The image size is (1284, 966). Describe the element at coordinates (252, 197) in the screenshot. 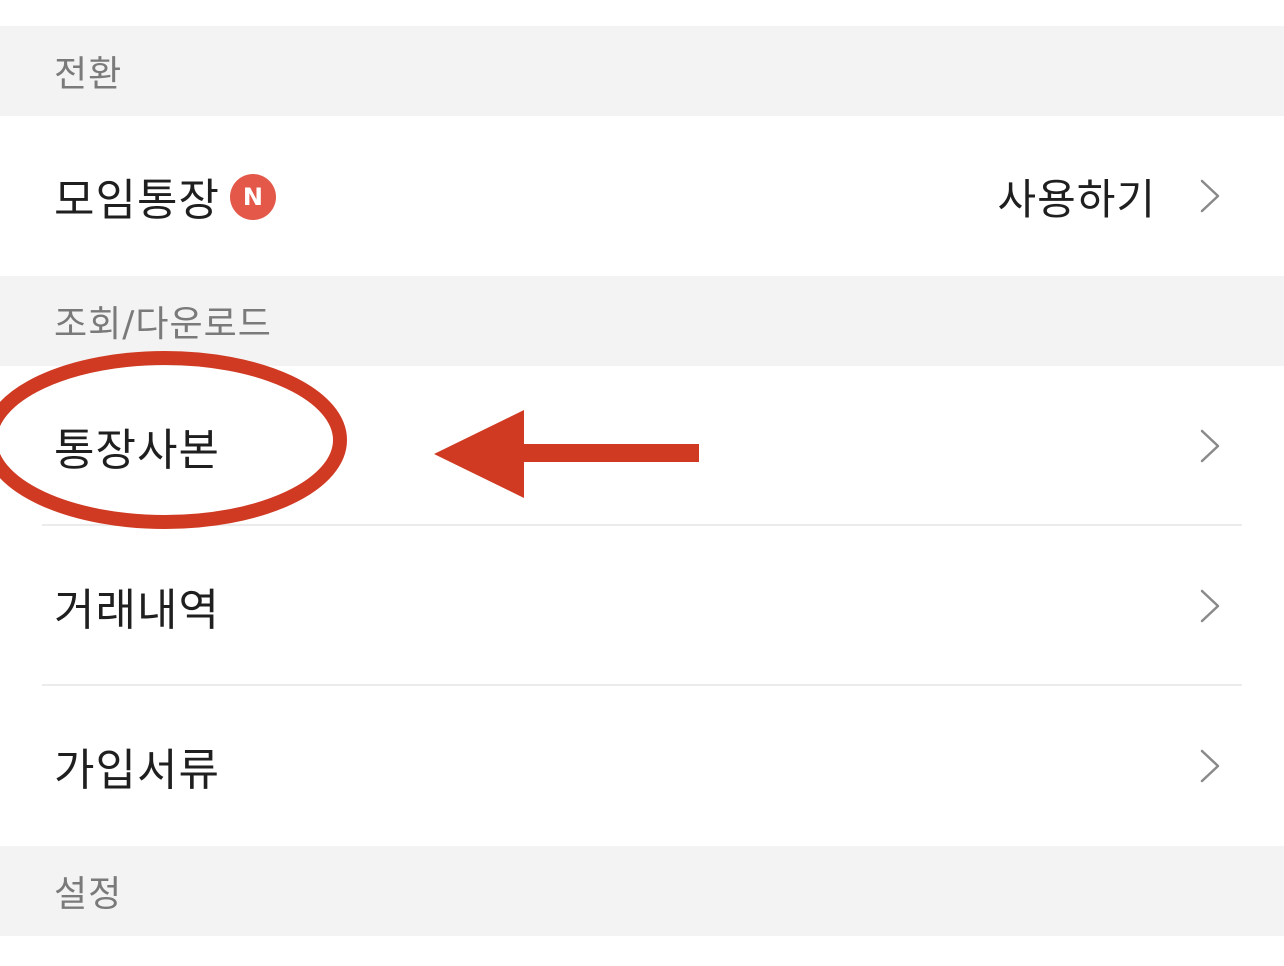

I see `new-badge: N` at that location.